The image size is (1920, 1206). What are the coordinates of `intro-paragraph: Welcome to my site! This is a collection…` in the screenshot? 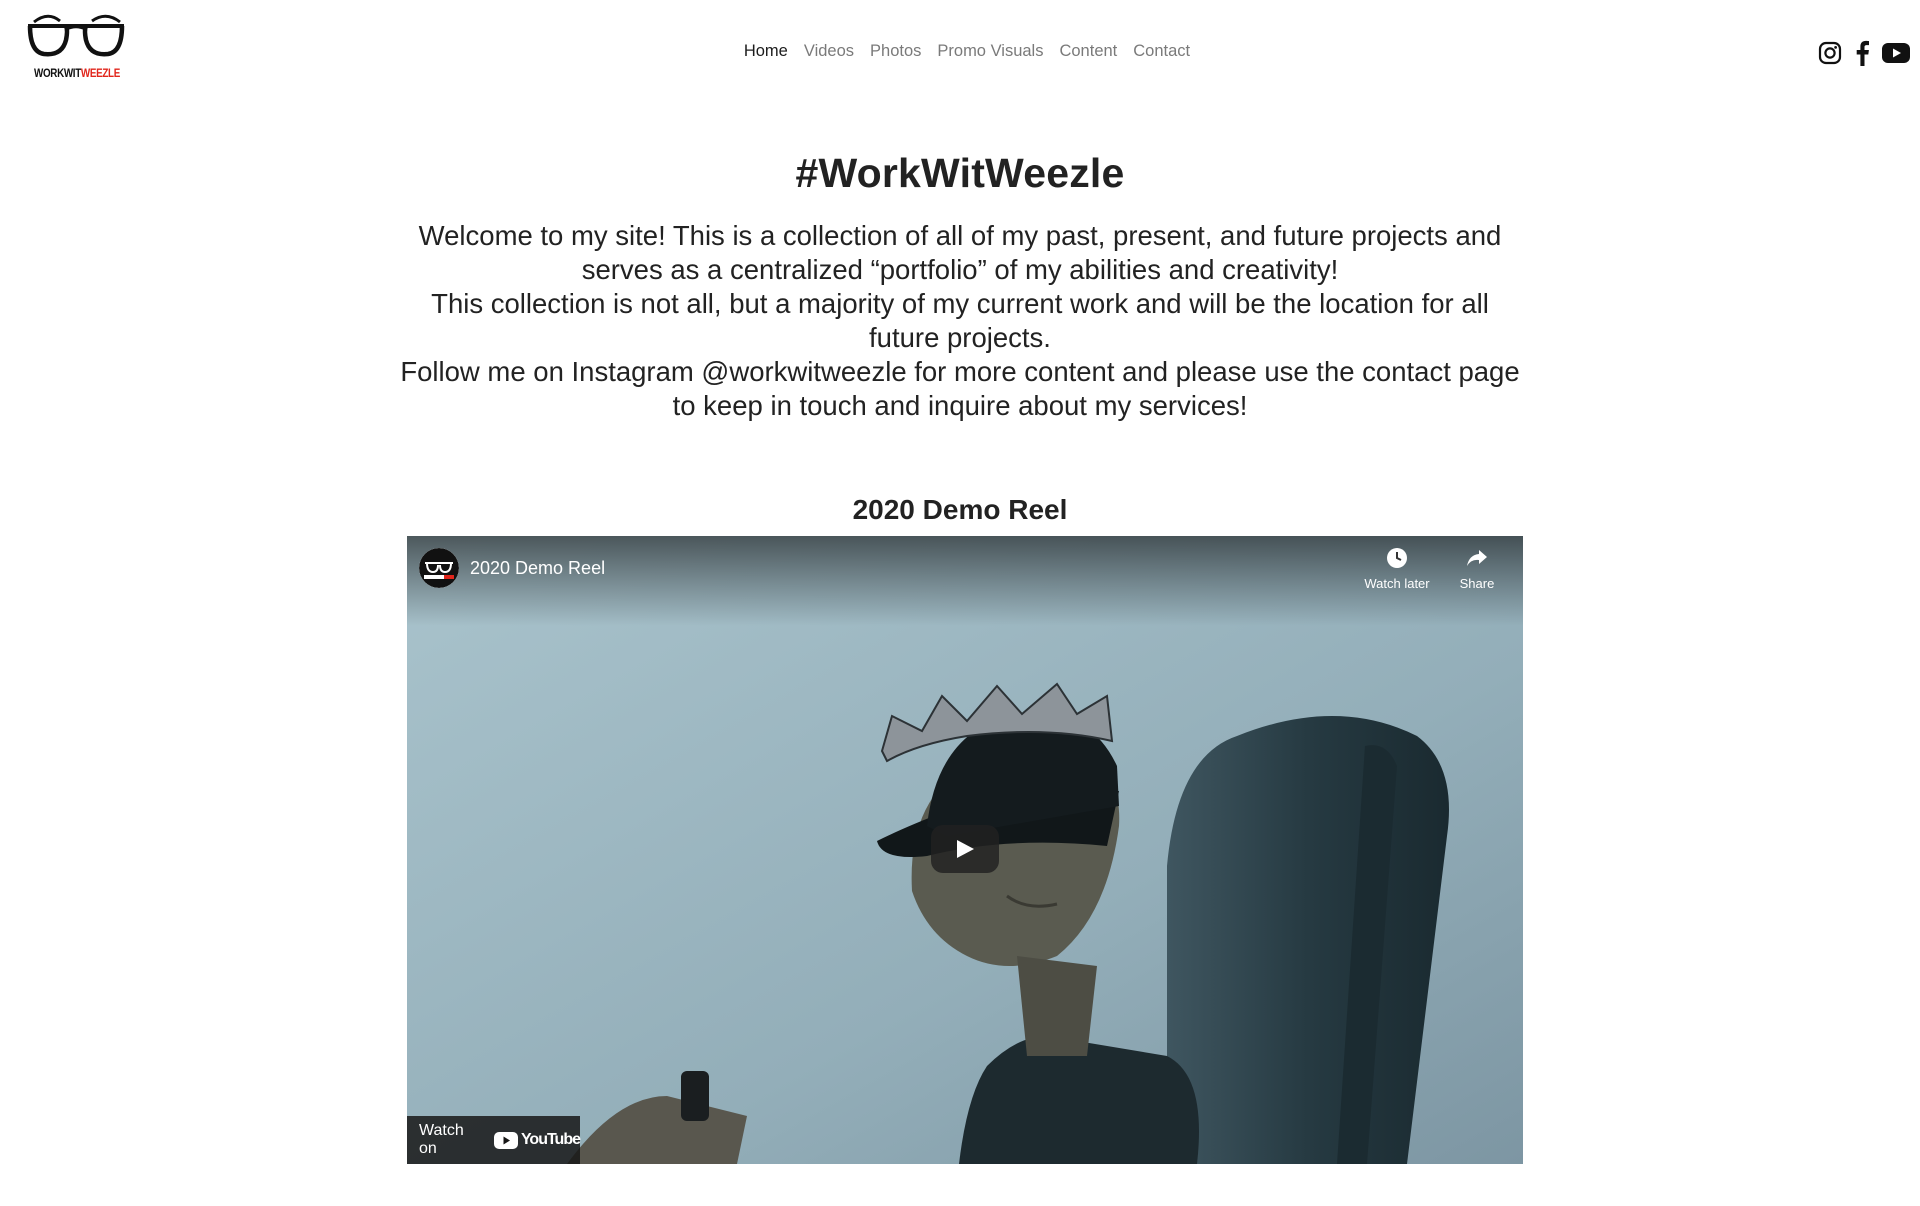 It's located at (960, 252).